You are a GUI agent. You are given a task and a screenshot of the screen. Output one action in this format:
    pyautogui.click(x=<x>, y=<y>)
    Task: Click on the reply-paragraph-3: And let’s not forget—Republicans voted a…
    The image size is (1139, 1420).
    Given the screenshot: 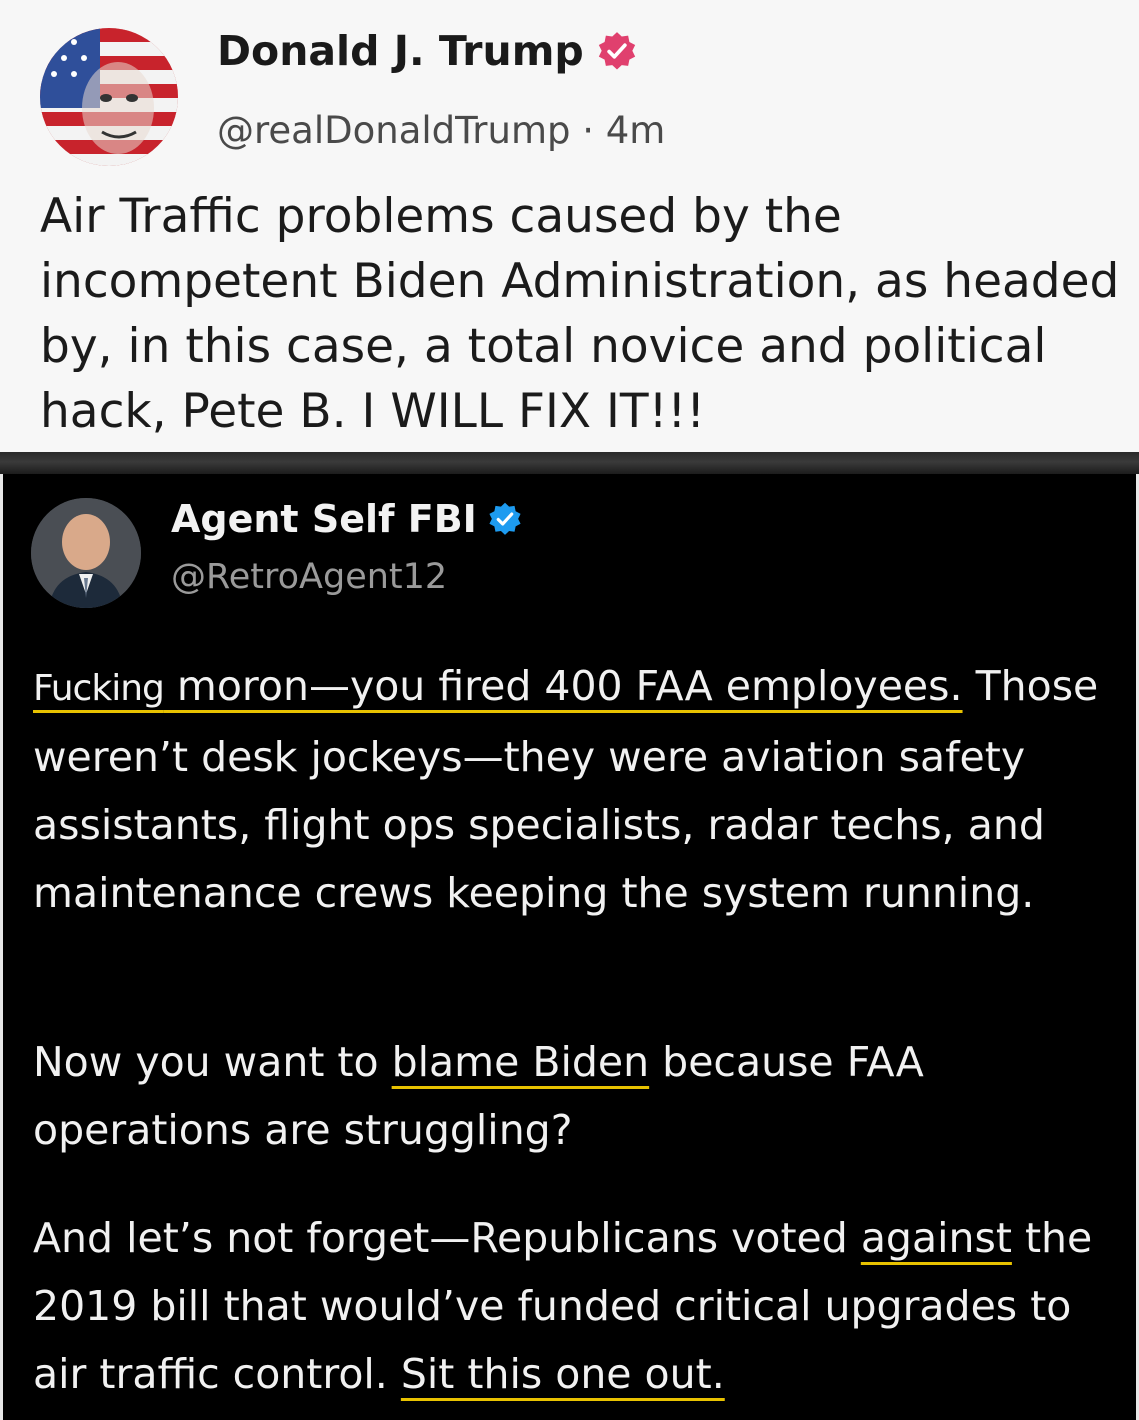 What is the action you would take?
    pyautogui.click(x=573, y=1306)
    